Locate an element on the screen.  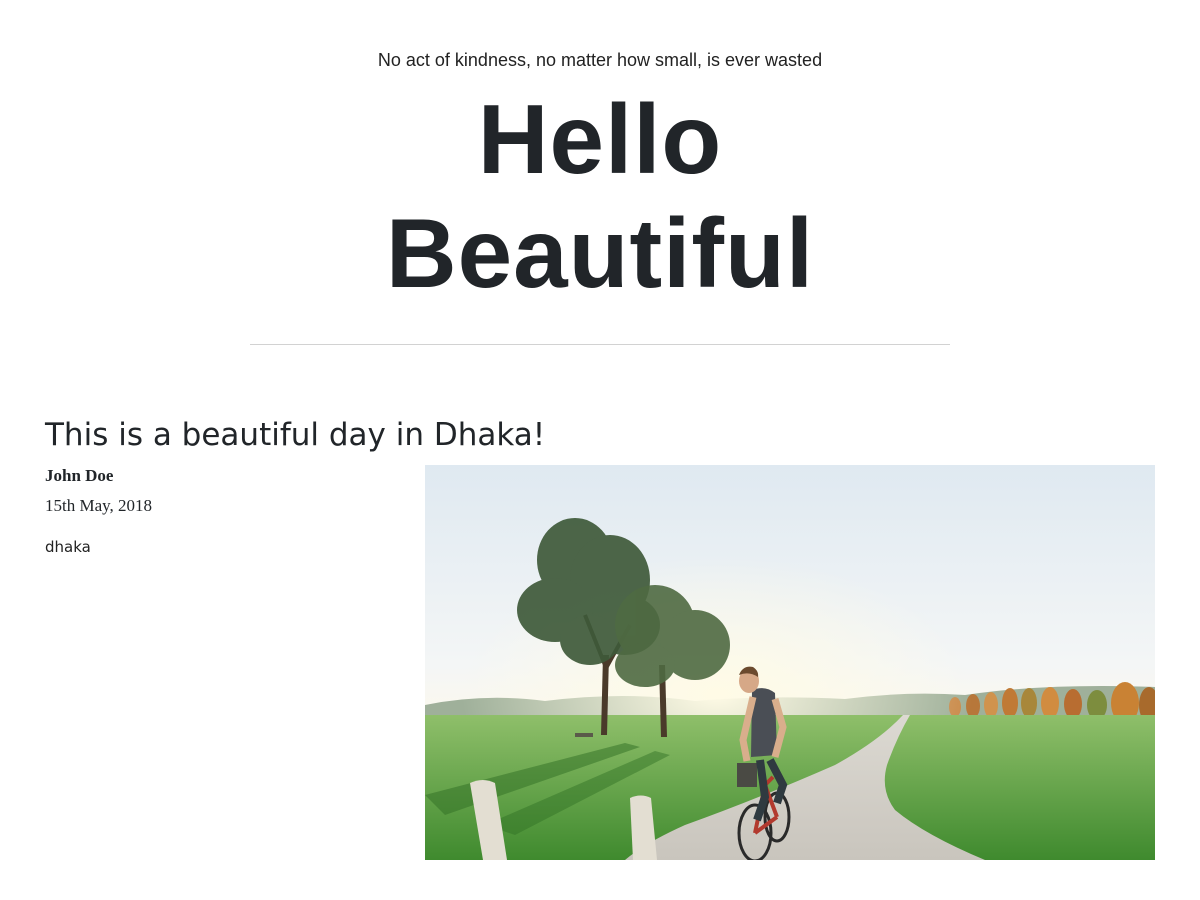
hero-title-line-1: Hello is located at coordinates (600, 139).